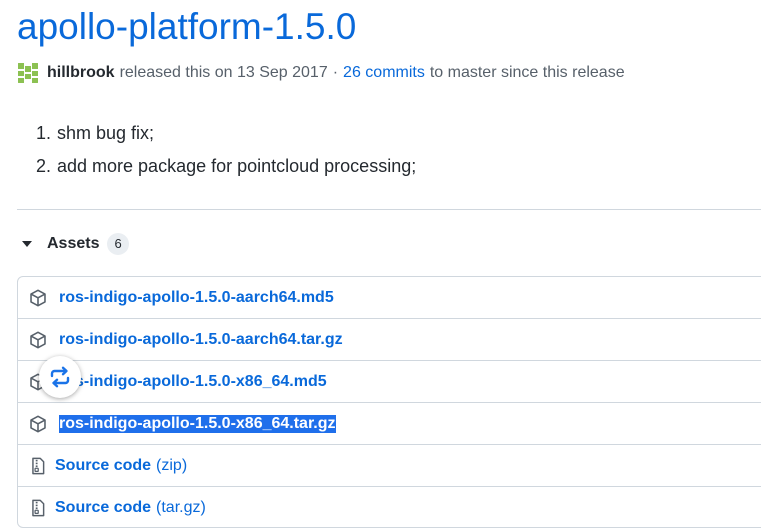  I want to click on note-text: shm bug fix;, so click(106, 133).